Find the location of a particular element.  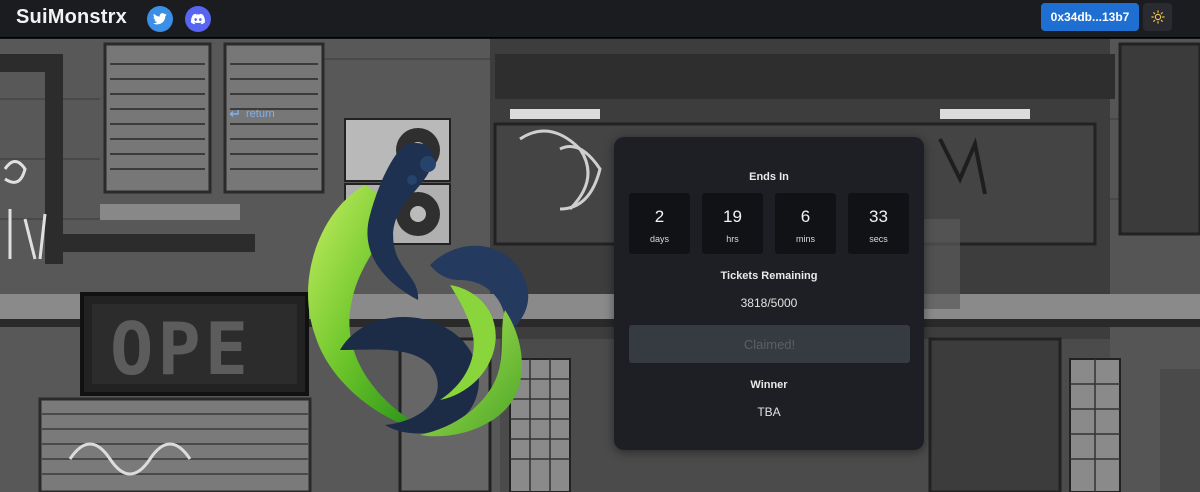

brand-name: SuiMonstrx is located at coordinates (71, 17).